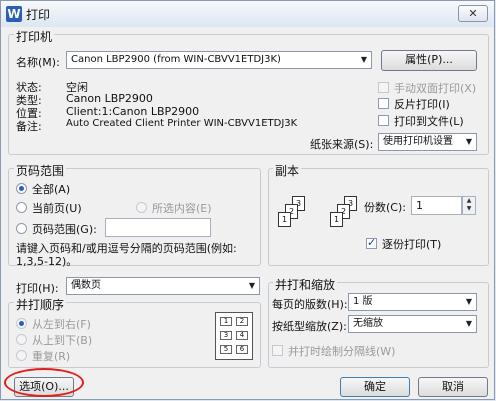 This screenshot has width=496, height=401. I want to click on order-repeat-radio, so click(21, 355).